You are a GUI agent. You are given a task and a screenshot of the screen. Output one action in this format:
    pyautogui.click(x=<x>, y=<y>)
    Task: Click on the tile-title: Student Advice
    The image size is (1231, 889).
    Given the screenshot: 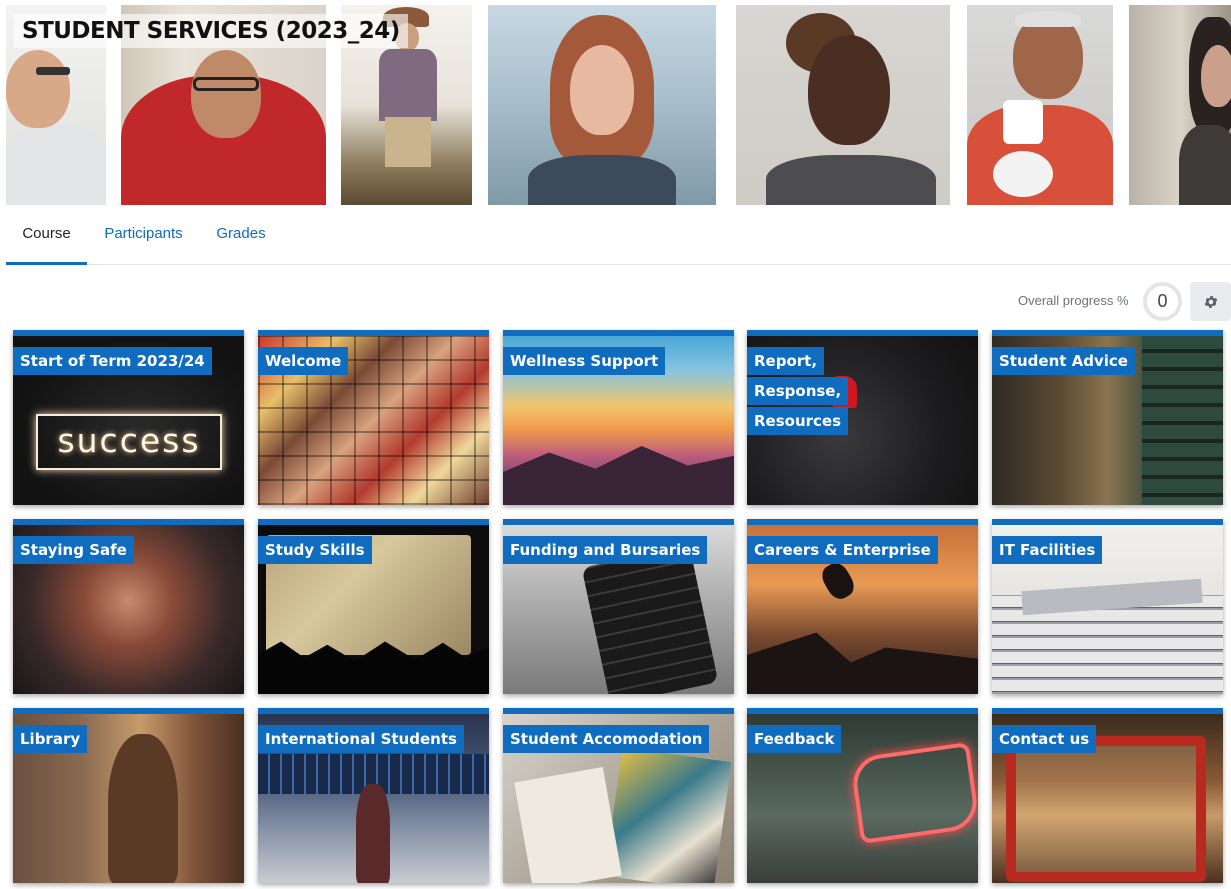 What is the action you would take?
    pyautogui.click(x=1063, y=361)
    